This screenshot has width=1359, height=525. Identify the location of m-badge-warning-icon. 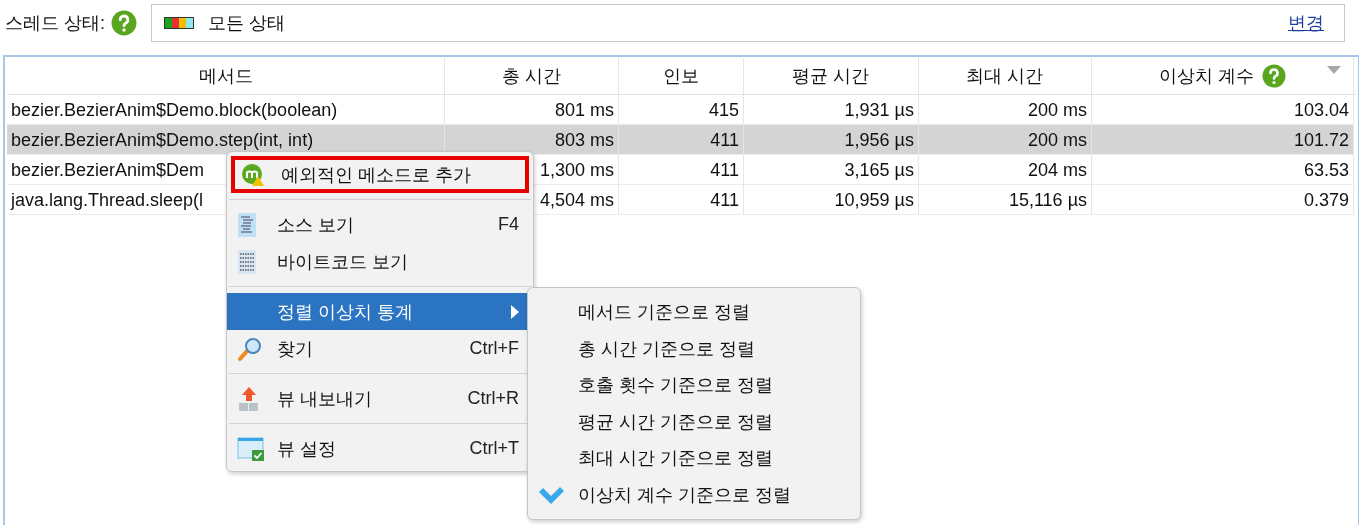
(253, 174).